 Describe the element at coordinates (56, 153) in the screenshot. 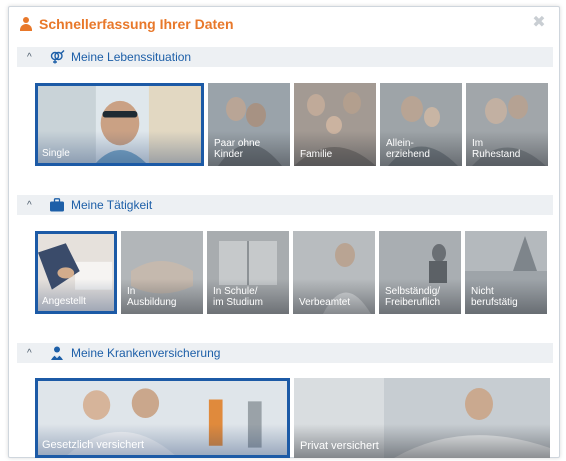

I see `tile-label: Single` at that location.